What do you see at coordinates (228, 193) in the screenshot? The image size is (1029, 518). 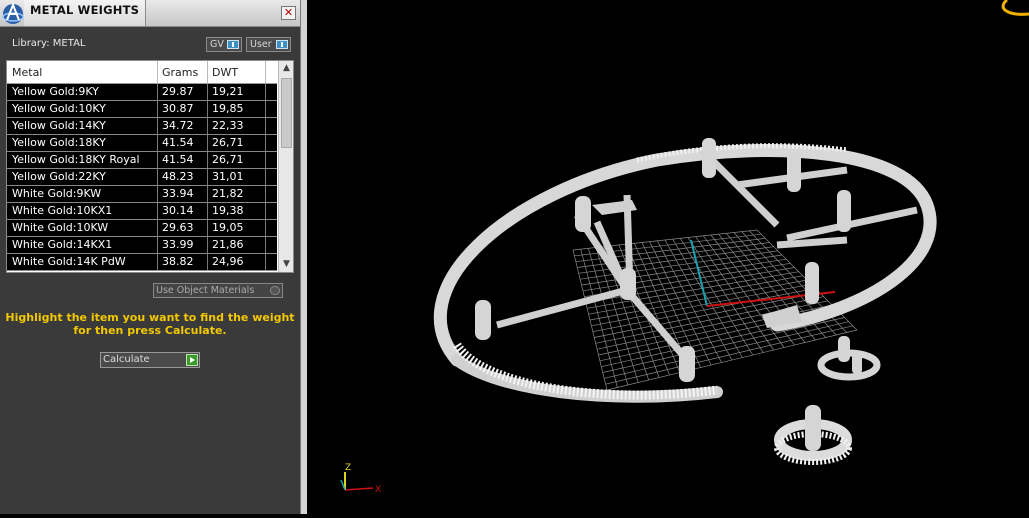 I see `dwt-cell: 21,82` at bounding box center [228, 193].